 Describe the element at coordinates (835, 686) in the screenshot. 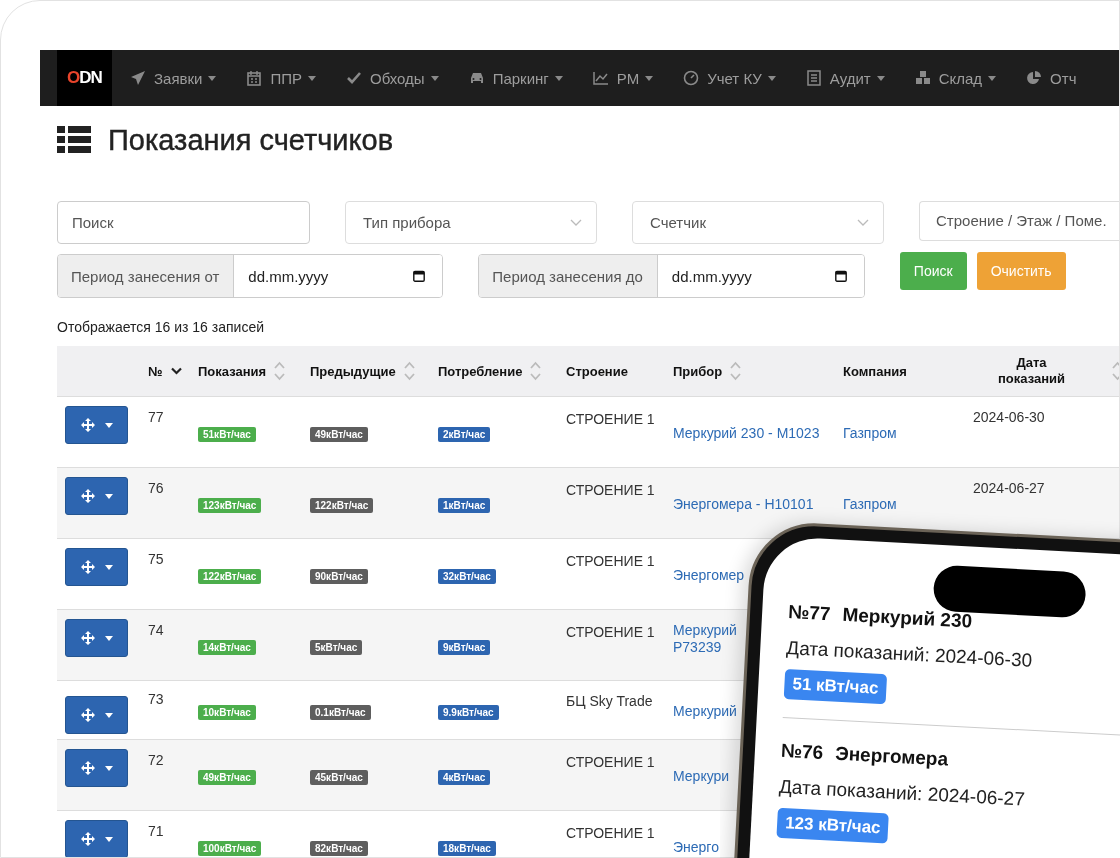

I see `value-badge: 51 кВт/час` at that location.